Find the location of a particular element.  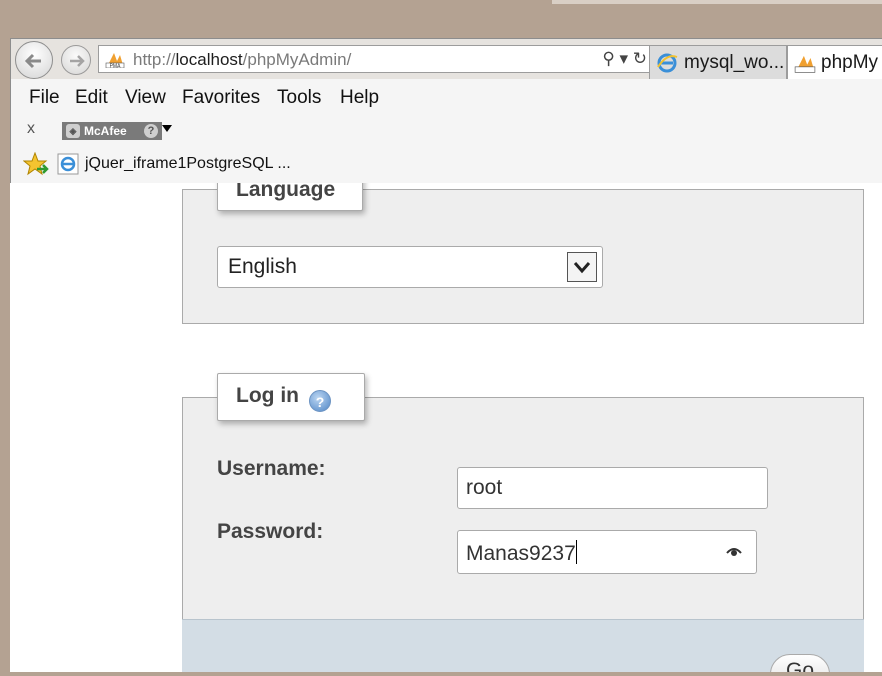

mcafee-label: McAfee is located at coordinates (105, 131).